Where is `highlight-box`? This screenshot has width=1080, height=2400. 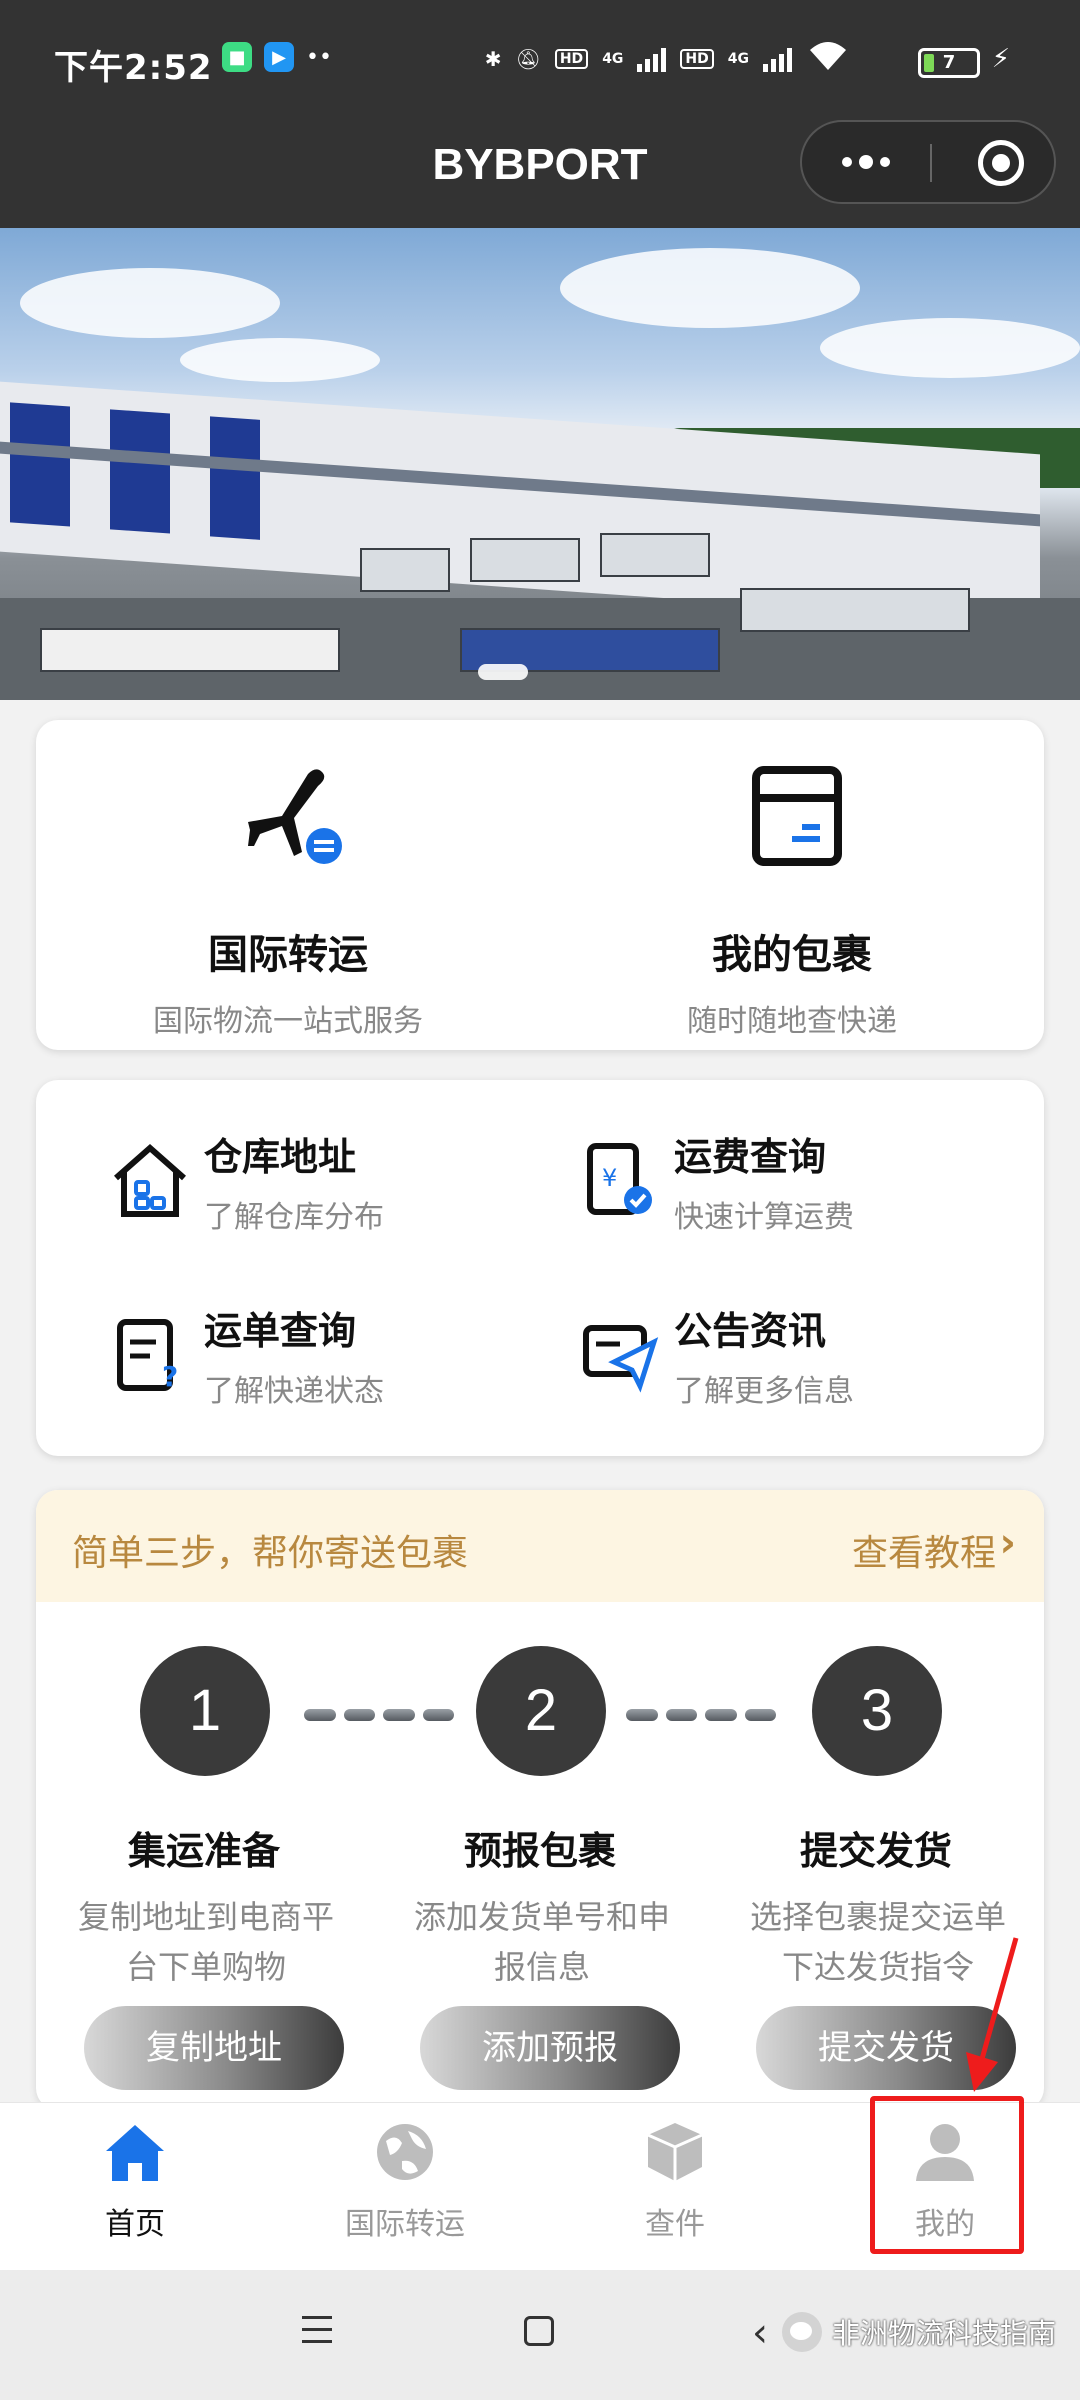 highlight-box is located at coordinates (947, 2175).